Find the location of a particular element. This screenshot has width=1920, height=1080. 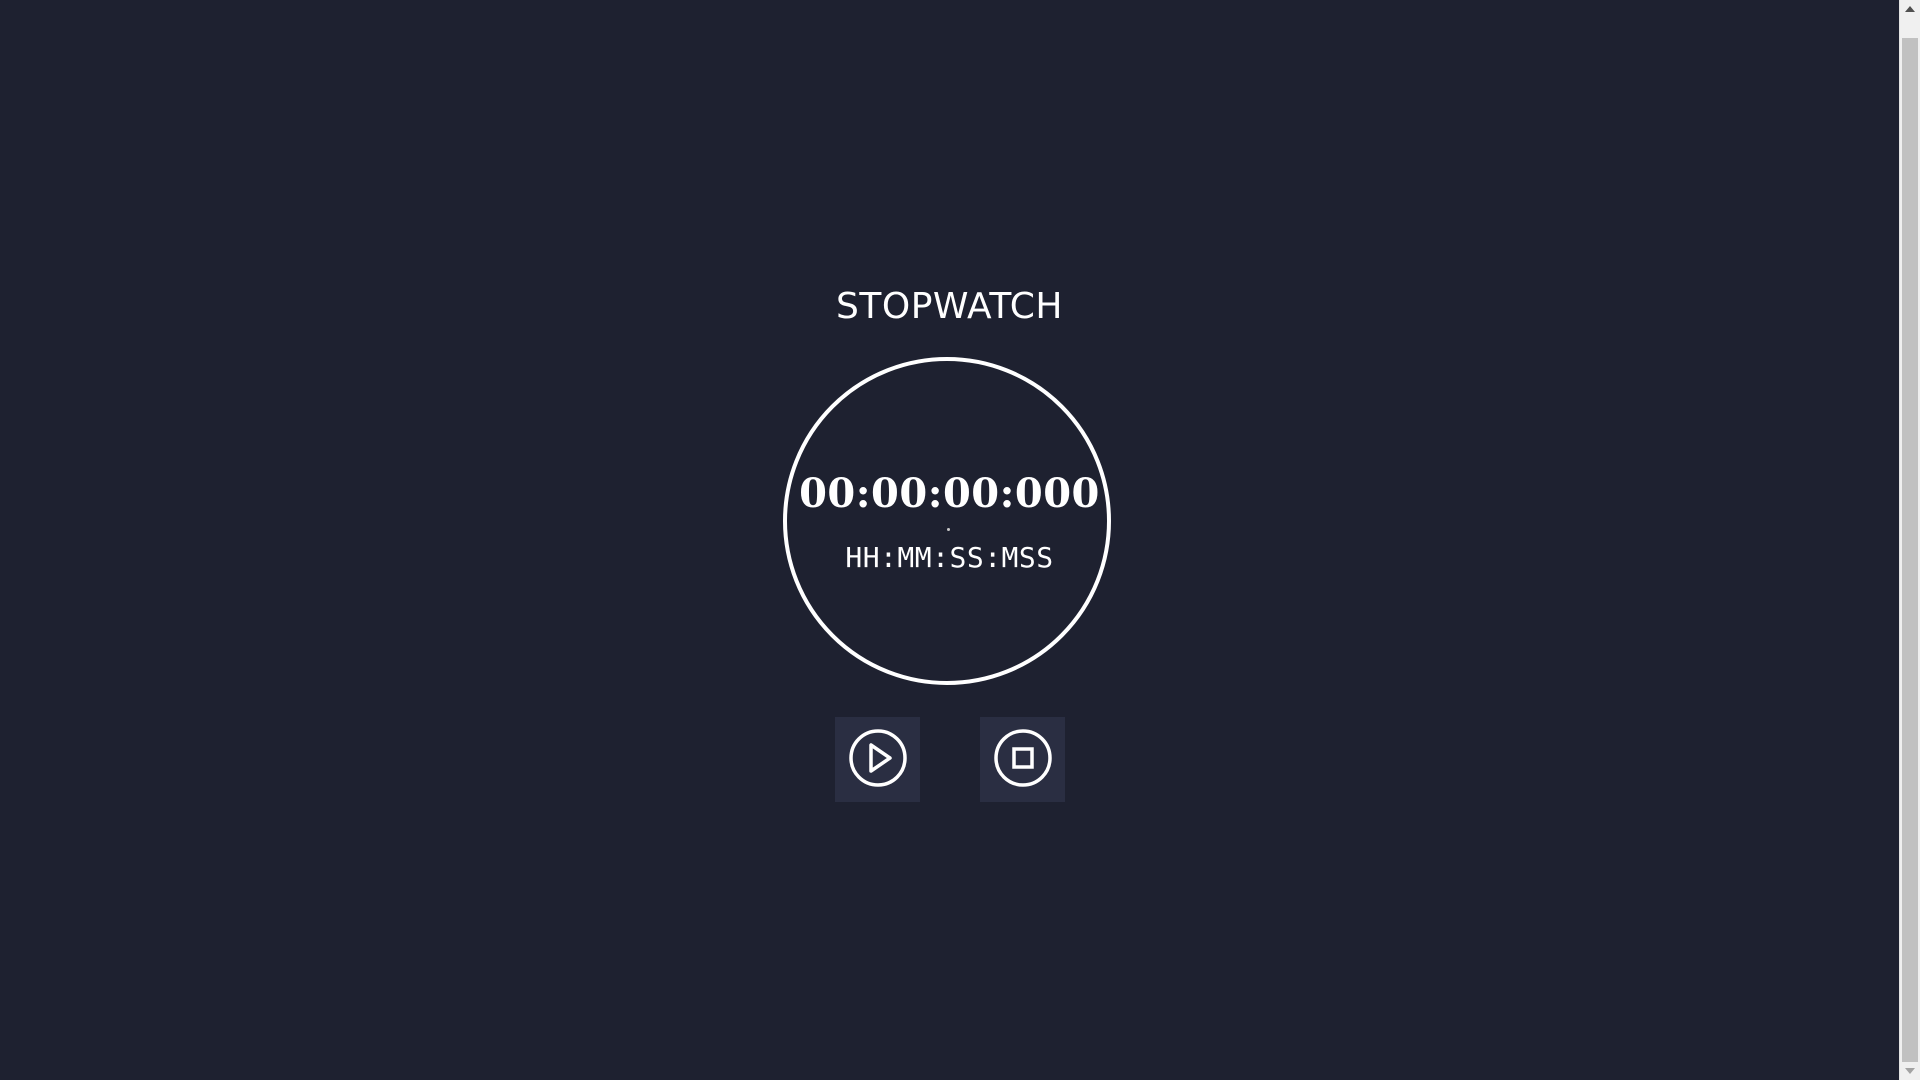

stop-circle-icon is located at coordinates (1023, 759).